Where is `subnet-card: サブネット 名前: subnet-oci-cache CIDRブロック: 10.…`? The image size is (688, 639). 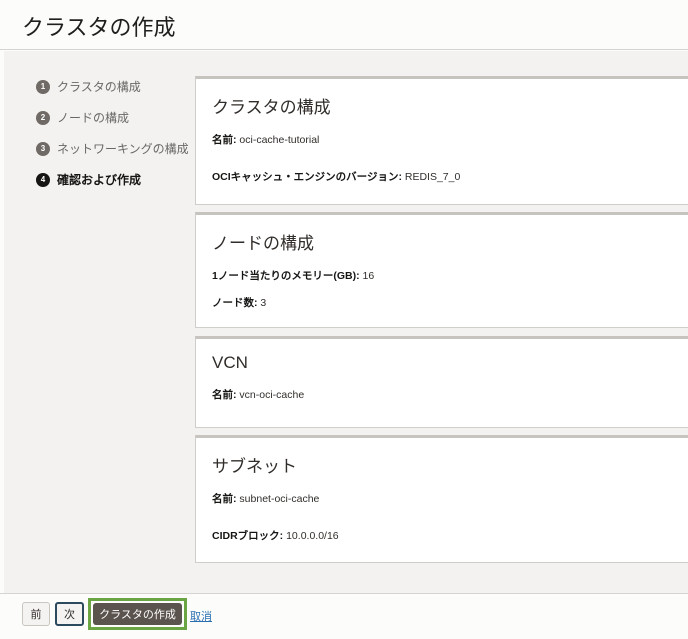
subnet-card: サブネット 名前: subnet-oci-cache CIDRブロック: 10.… is located at coordinates (441, 499).